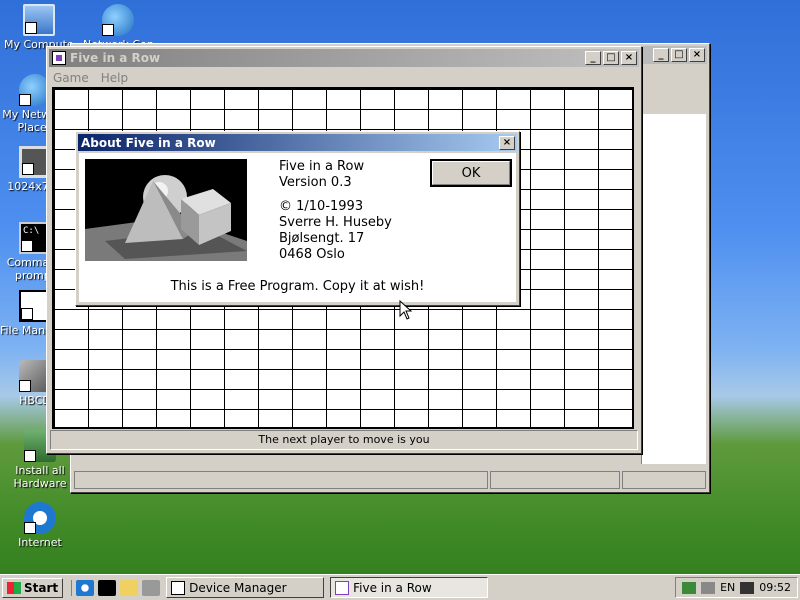 The image size is (800, 600). I want to click on author: Sverre H. Huseby, so click(335, 222).